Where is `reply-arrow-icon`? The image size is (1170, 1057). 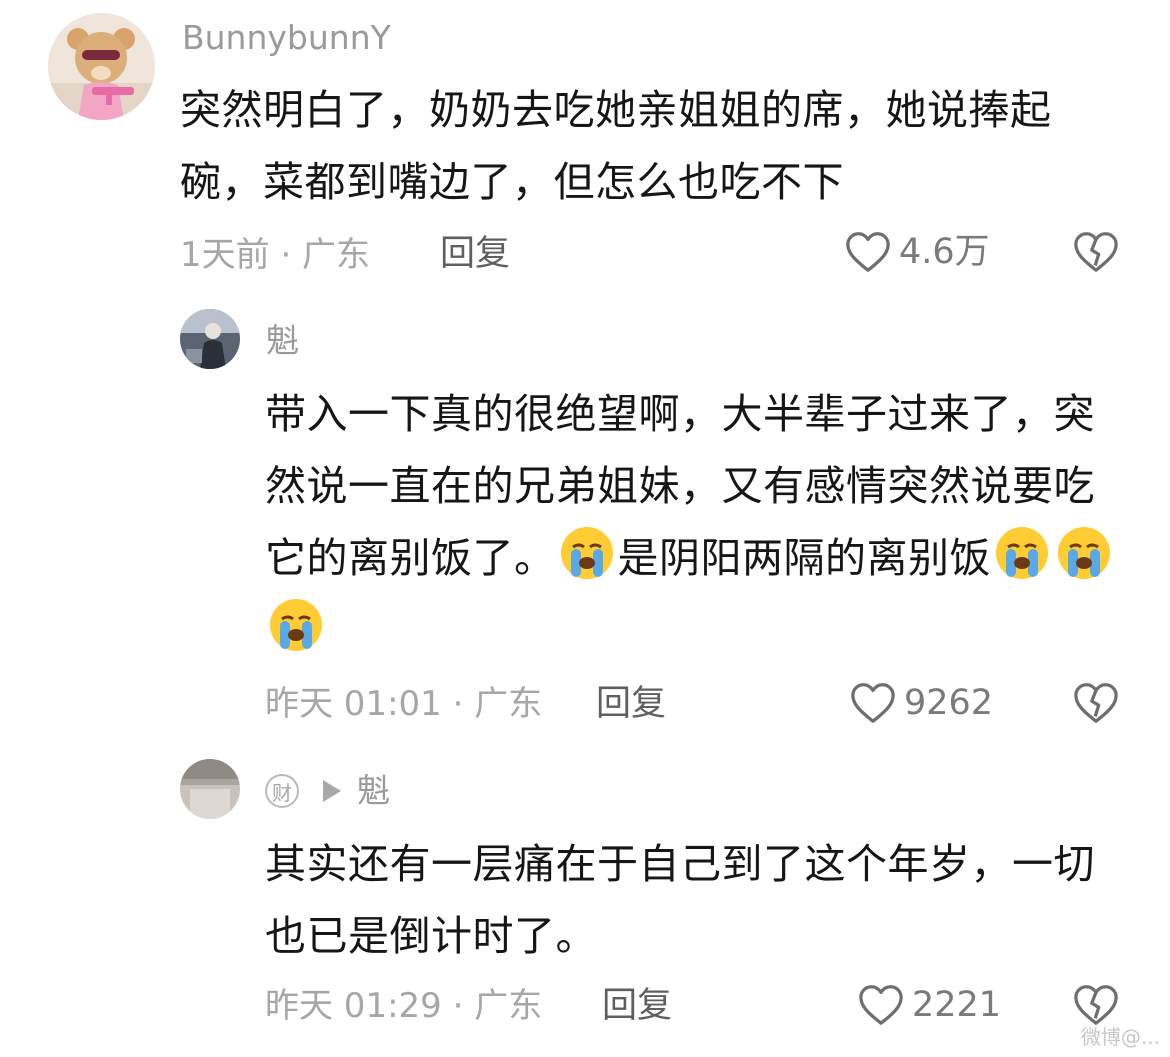 reply-arrow-icon is located at coordinates (332, 791).